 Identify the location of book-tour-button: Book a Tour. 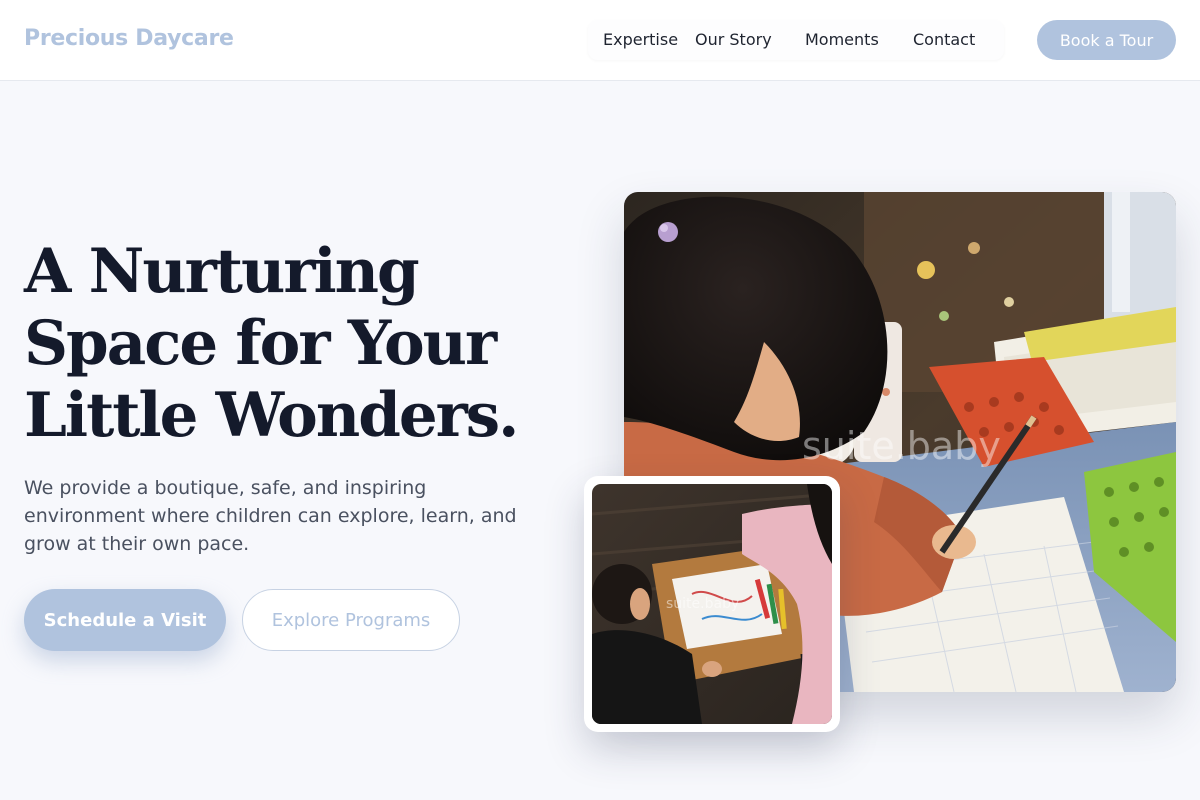
(1106, 40).